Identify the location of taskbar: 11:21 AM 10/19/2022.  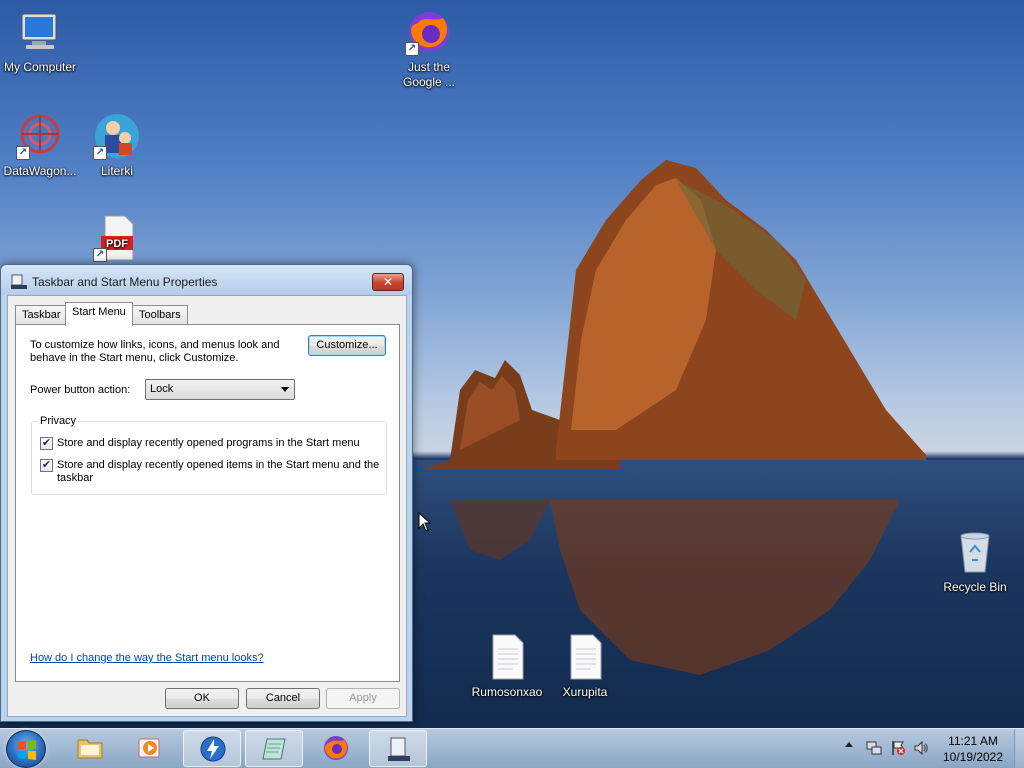
(512, 748).